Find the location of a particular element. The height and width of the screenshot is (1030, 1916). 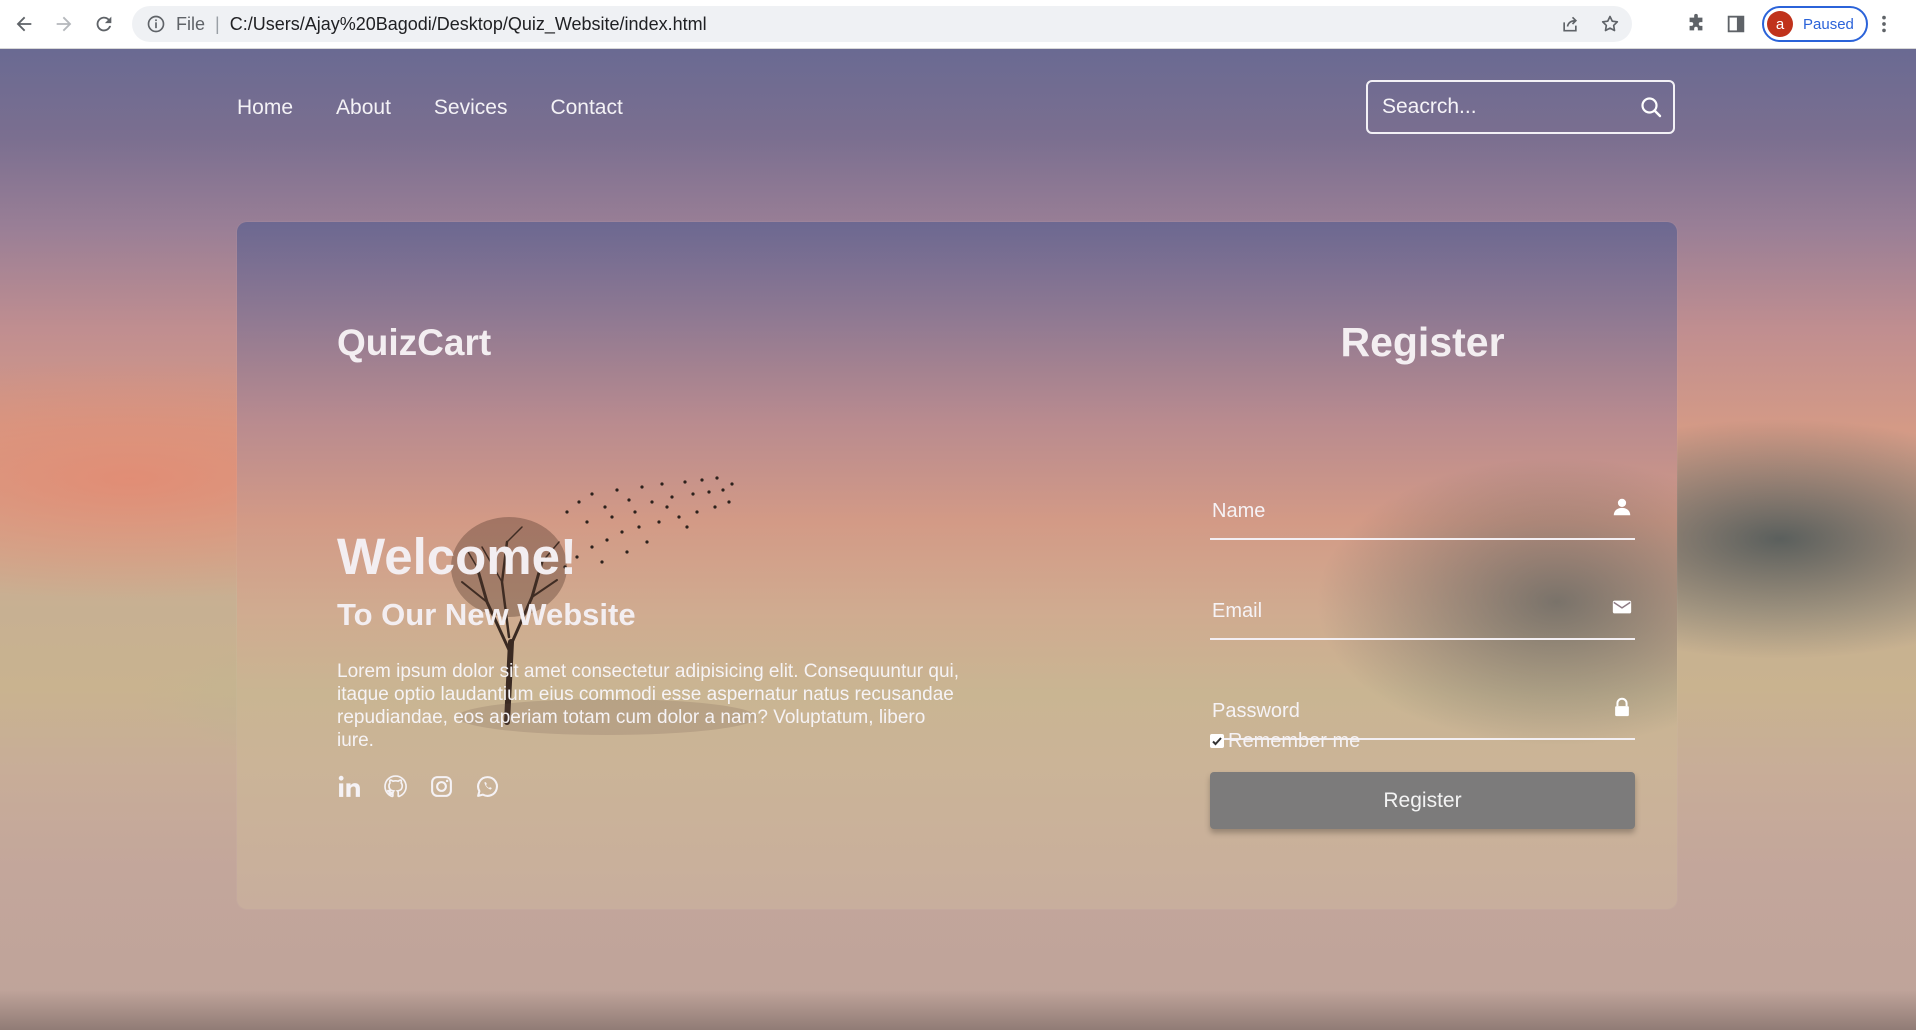

side-panel-button is located at coordinates (1736, 24).